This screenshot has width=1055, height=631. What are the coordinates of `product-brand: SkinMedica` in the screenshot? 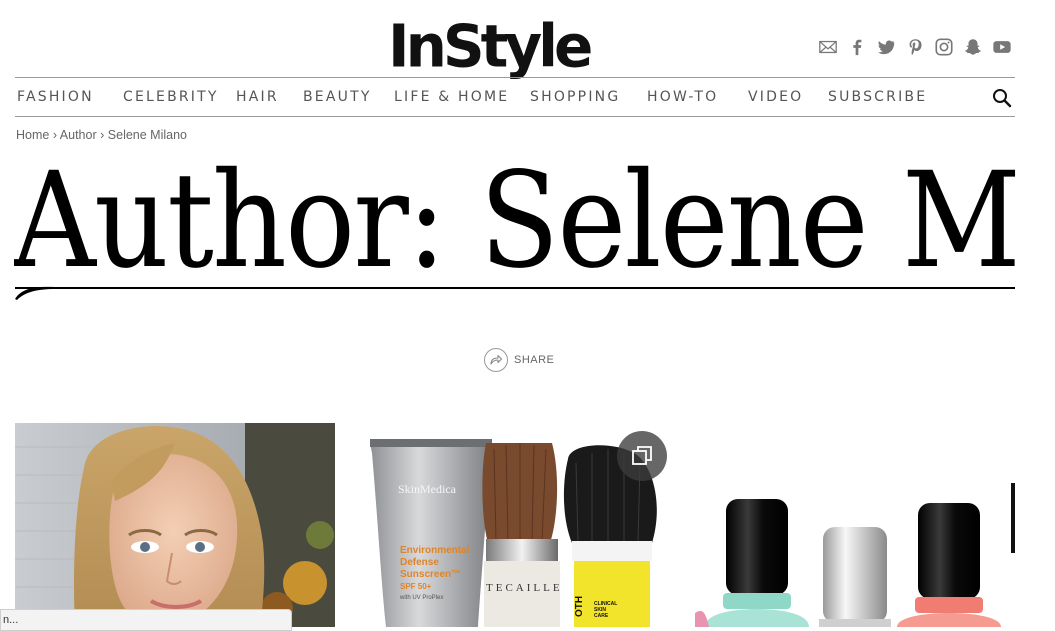 It's located at (427, 489).